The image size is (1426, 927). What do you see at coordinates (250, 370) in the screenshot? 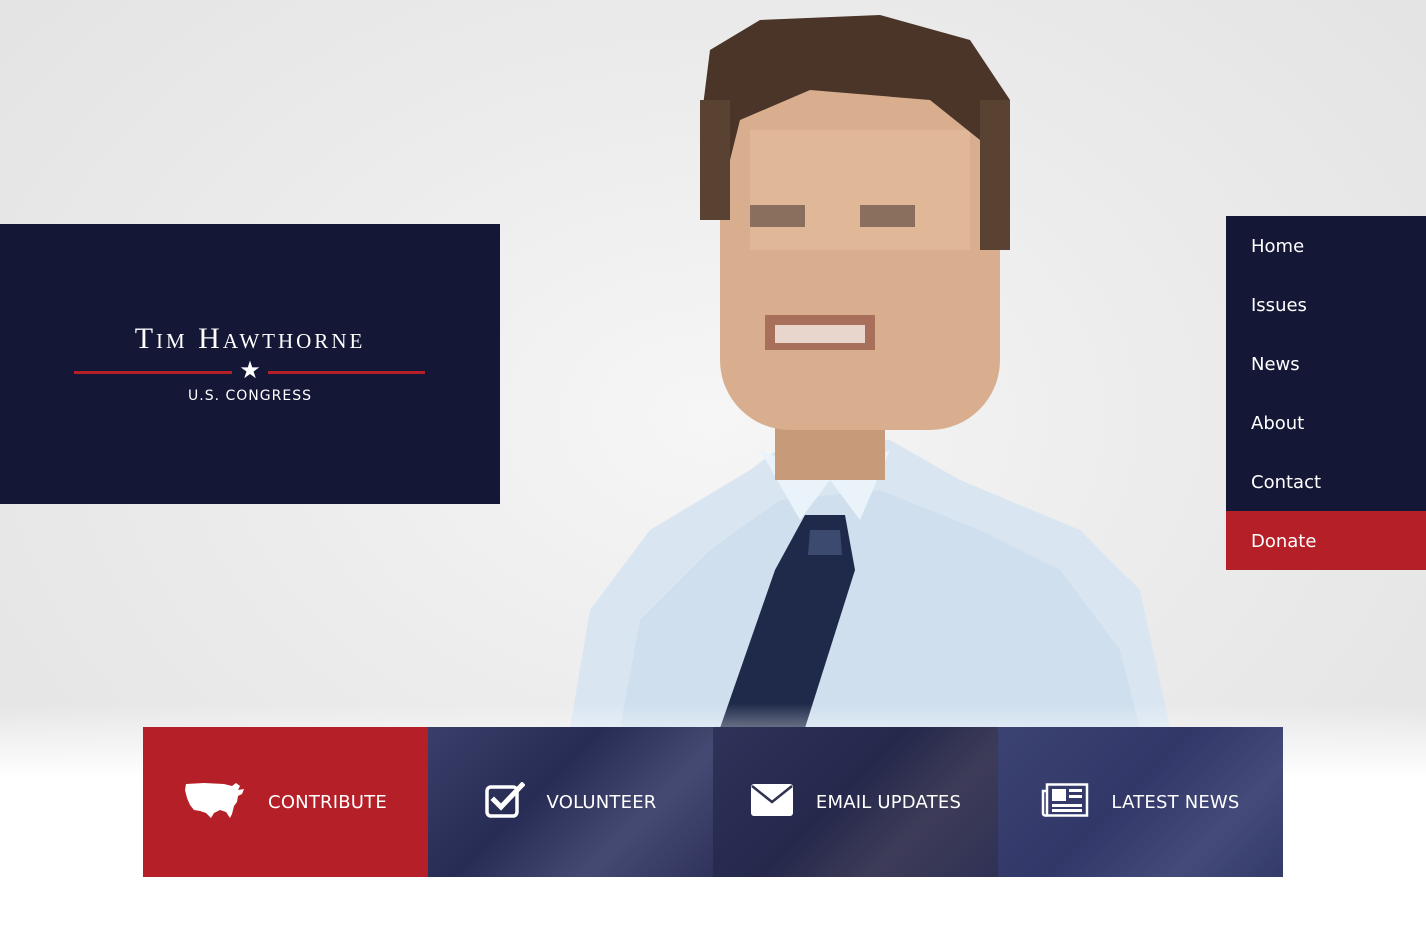
I see `star-icon: ★` at bounding box center [250, 370].